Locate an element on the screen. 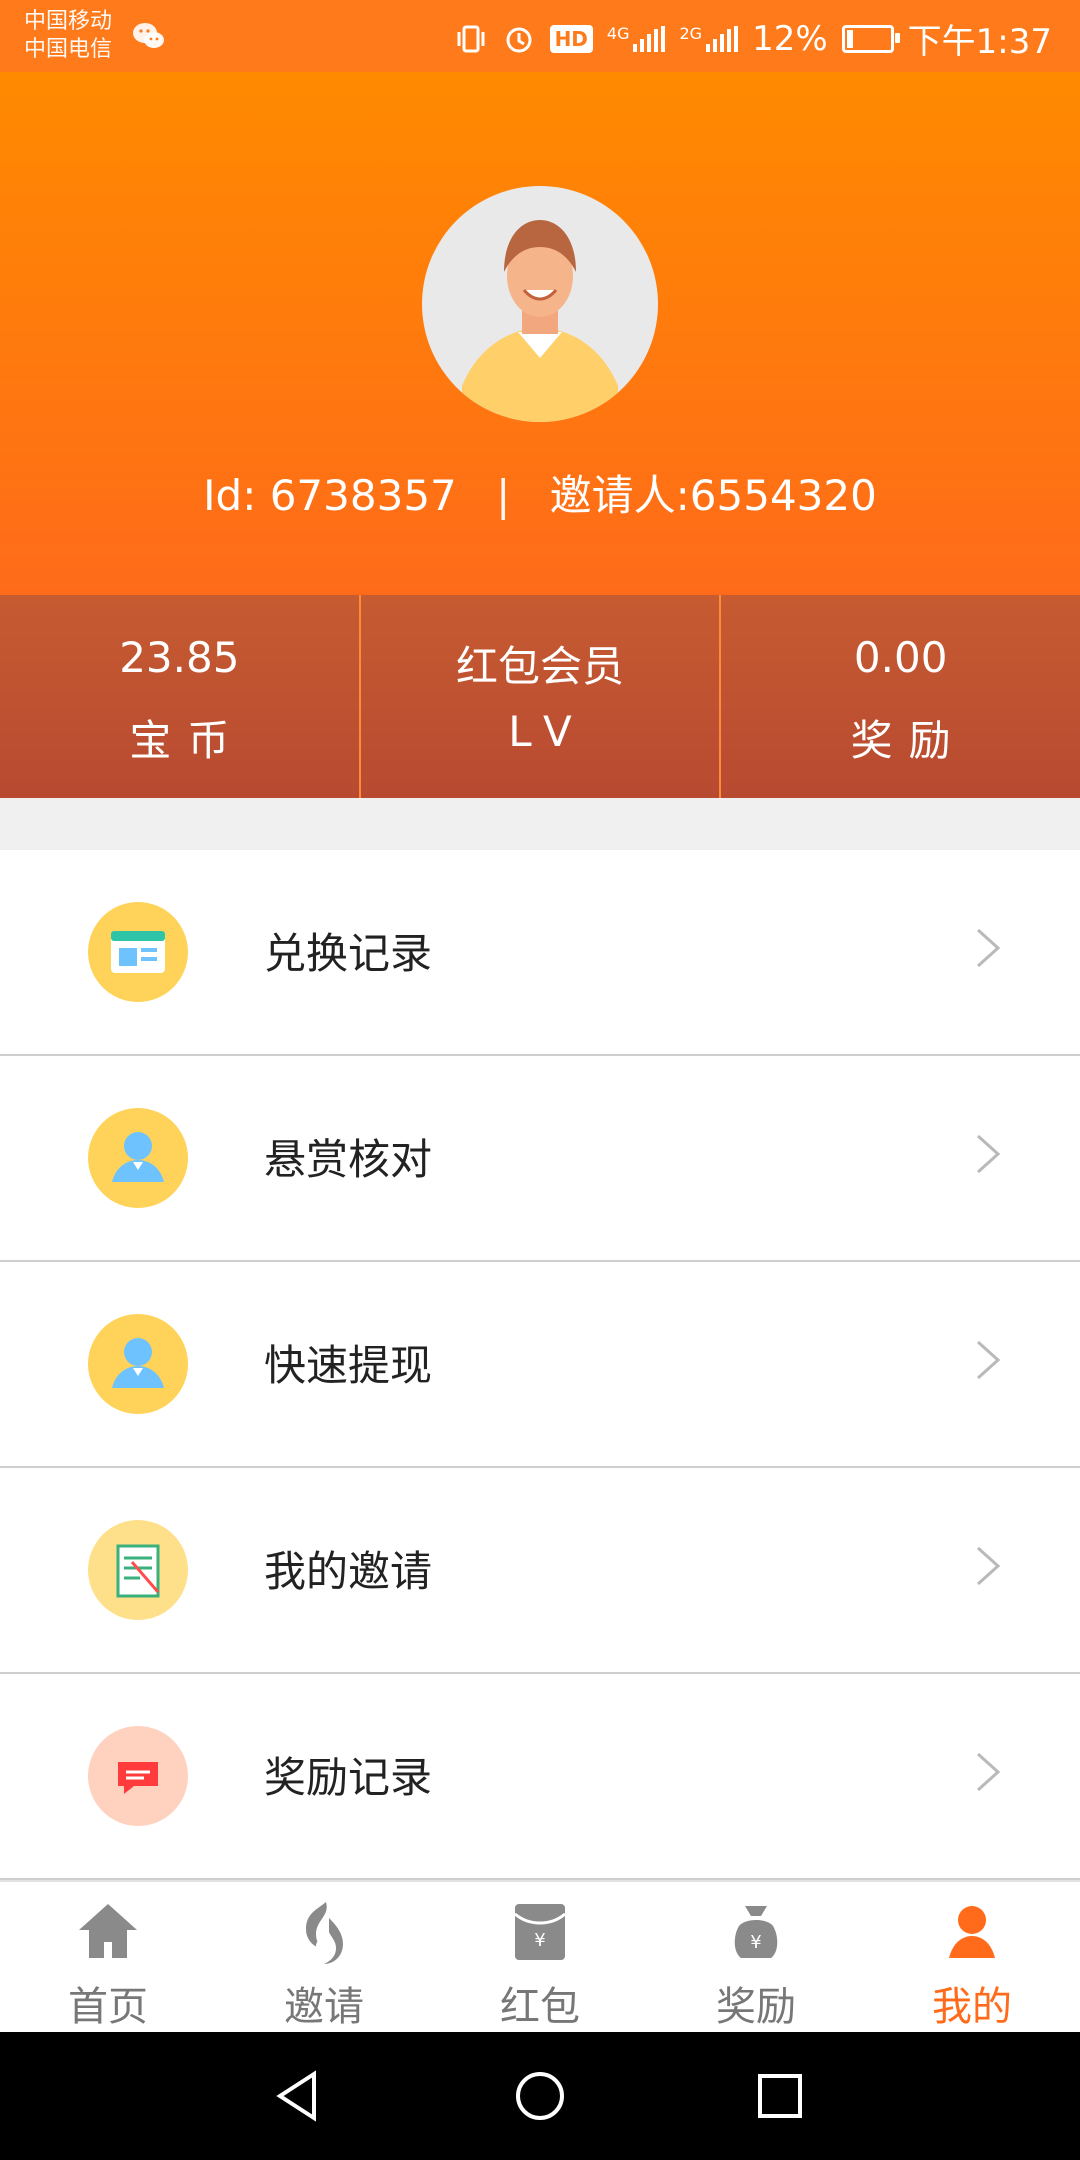  stat-membership: 红包会员 LV is located at coordinates (539, 696).